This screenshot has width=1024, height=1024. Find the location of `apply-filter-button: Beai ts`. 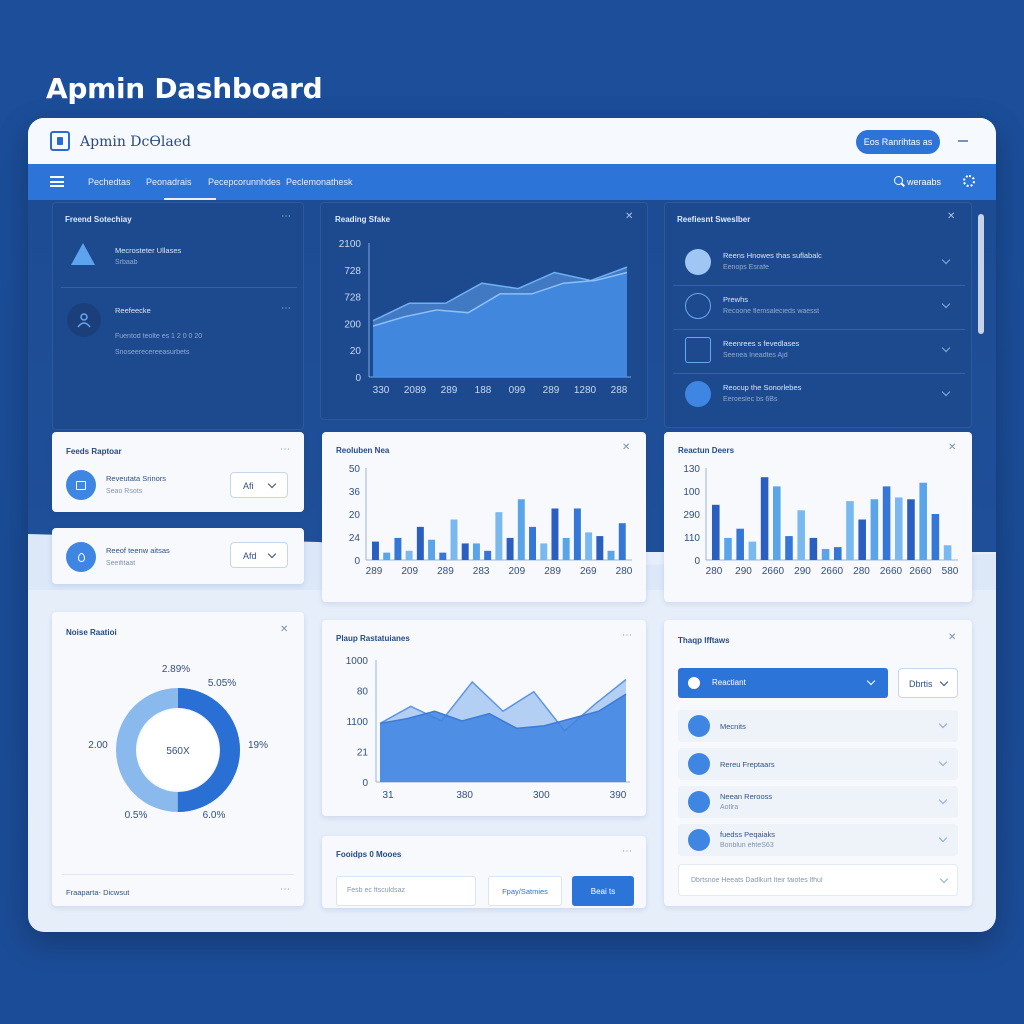

apply-filter-button: Beai ts is located at coordinates (603, 891).